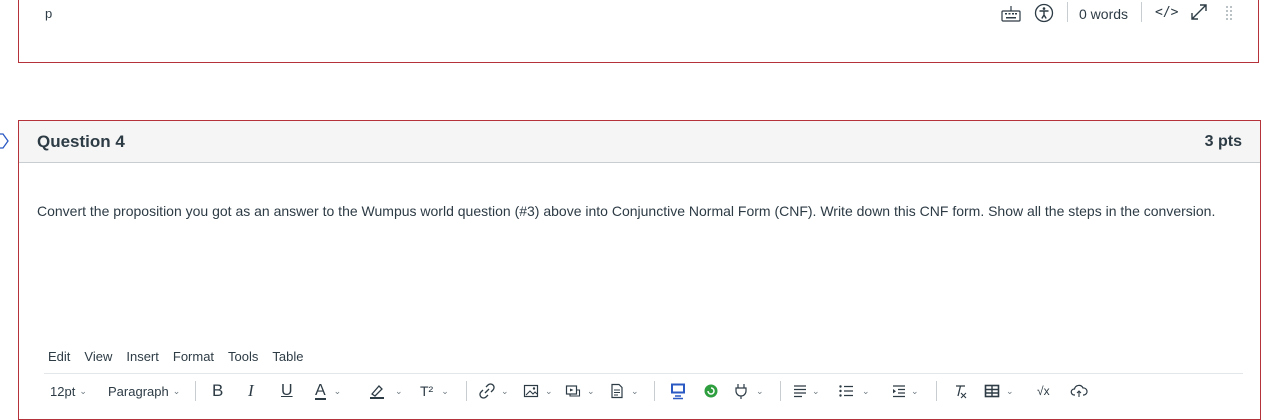  What do you see at coordinates (243, 356) in the screenshot?
I see `menu-tools: Tools` at bounding box center [243, 356].